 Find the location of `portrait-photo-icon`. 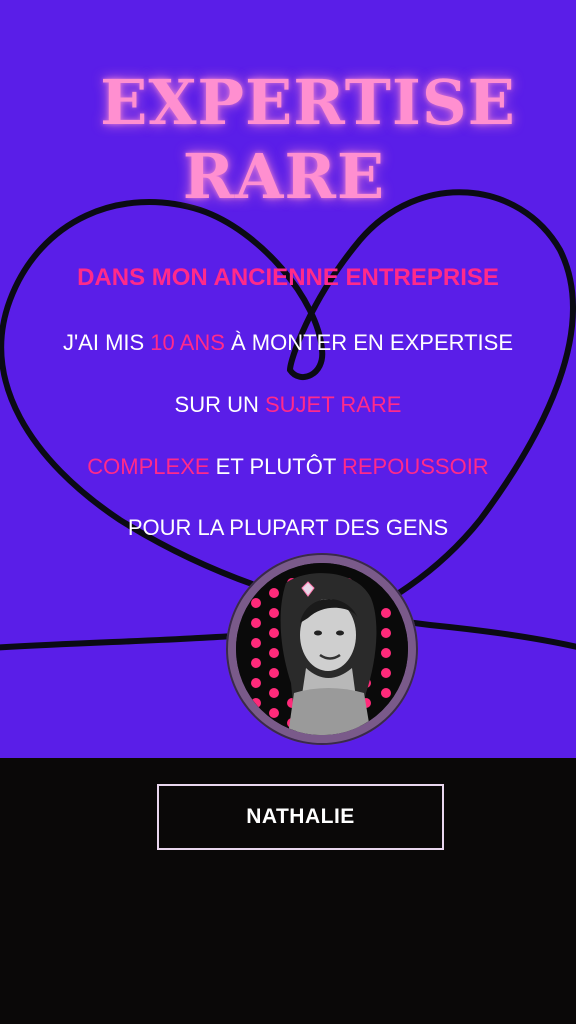

portrait-photo-icon is located at coordinates (322, 649).